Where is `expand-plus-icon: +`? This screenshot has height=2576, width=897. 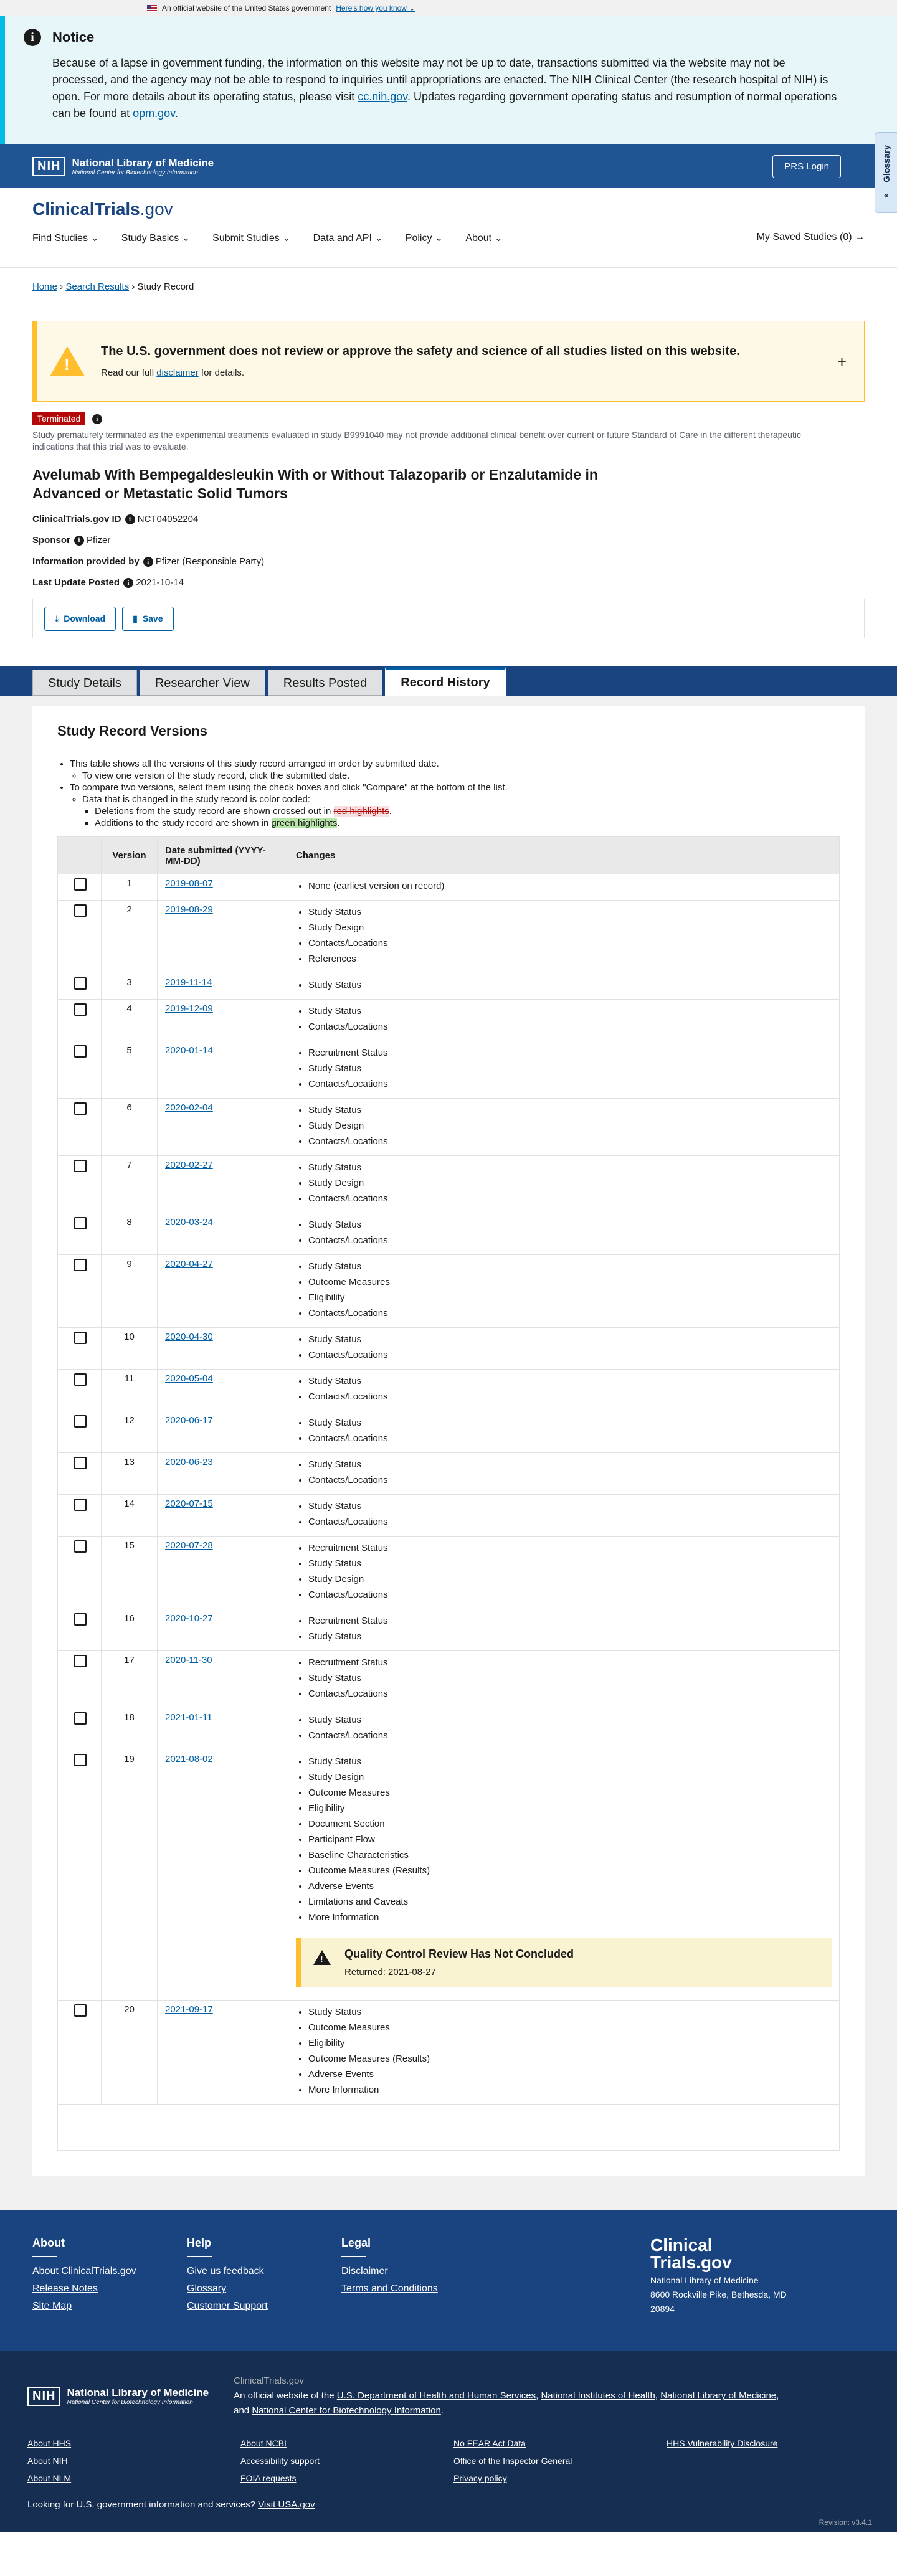 expand-plus-icon: + is located at coordinates (842, 362).